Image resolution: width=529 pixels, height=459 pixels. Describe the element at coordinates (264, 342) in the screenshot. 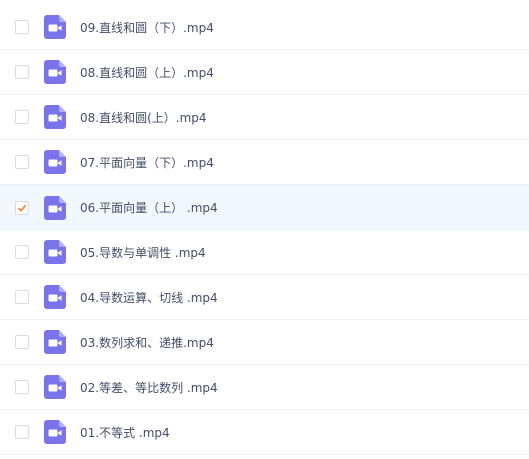

I see `file-row: 03.数列求和、递推.mp4` at that location.